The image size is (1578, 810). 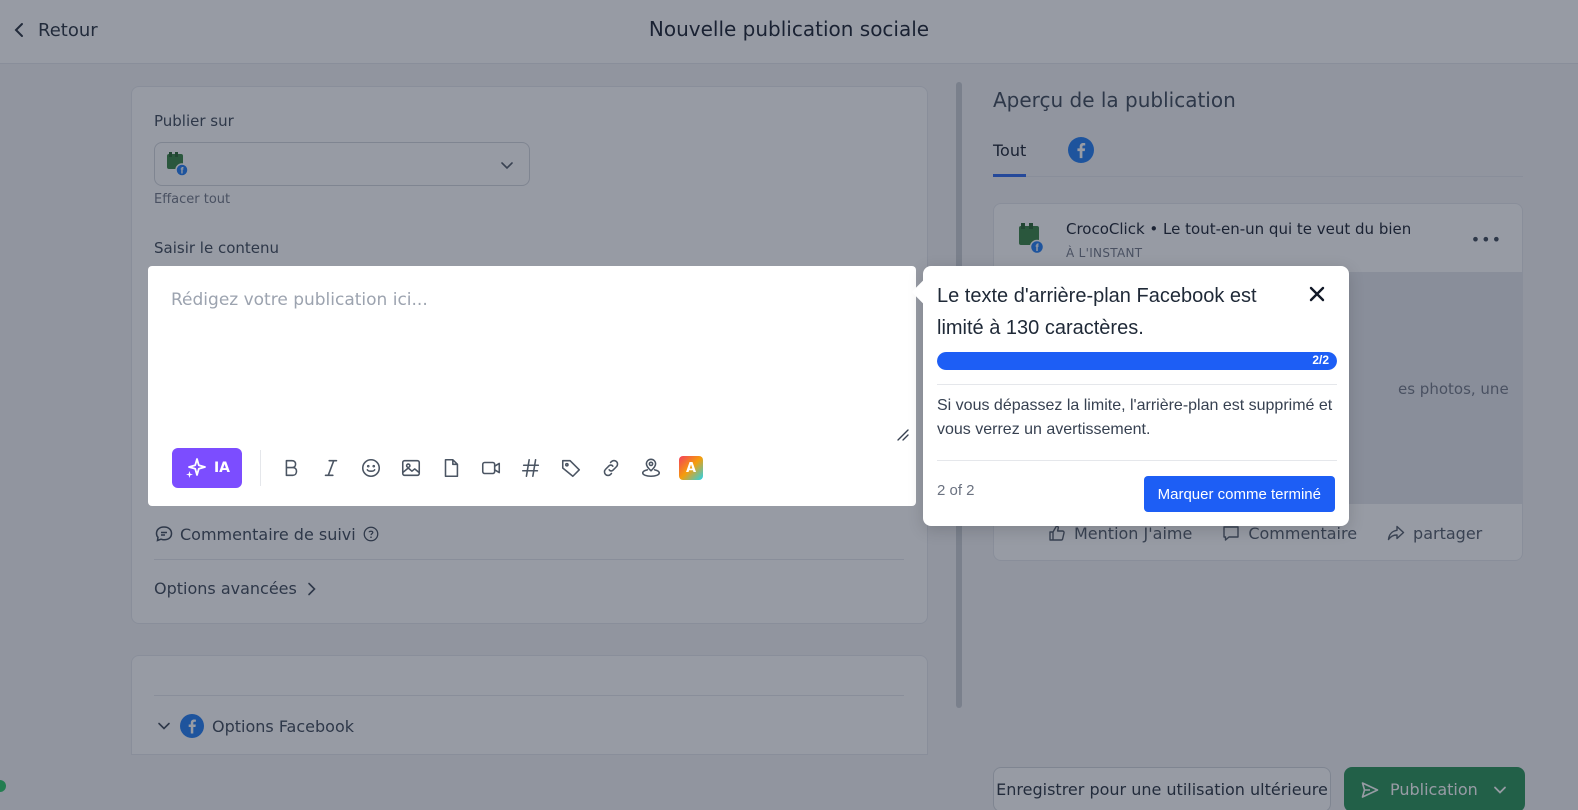 I want to click on sparkles-icon, so click(x=195, y=468).